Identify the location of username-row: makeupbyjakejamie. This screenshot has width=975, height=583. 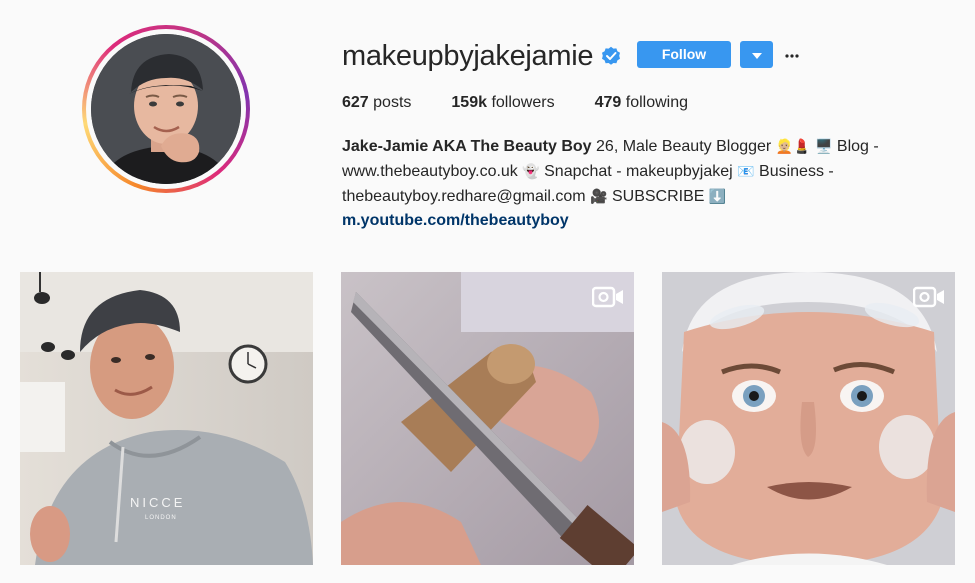
(481, 56).